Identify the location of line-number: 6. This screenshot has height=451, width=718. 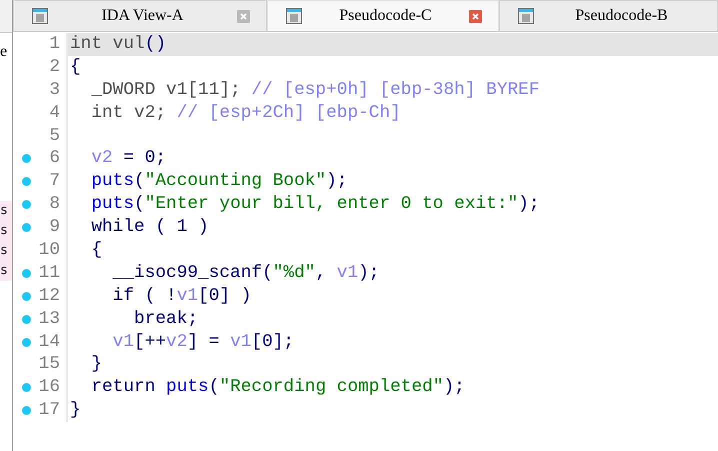
(54, 158).